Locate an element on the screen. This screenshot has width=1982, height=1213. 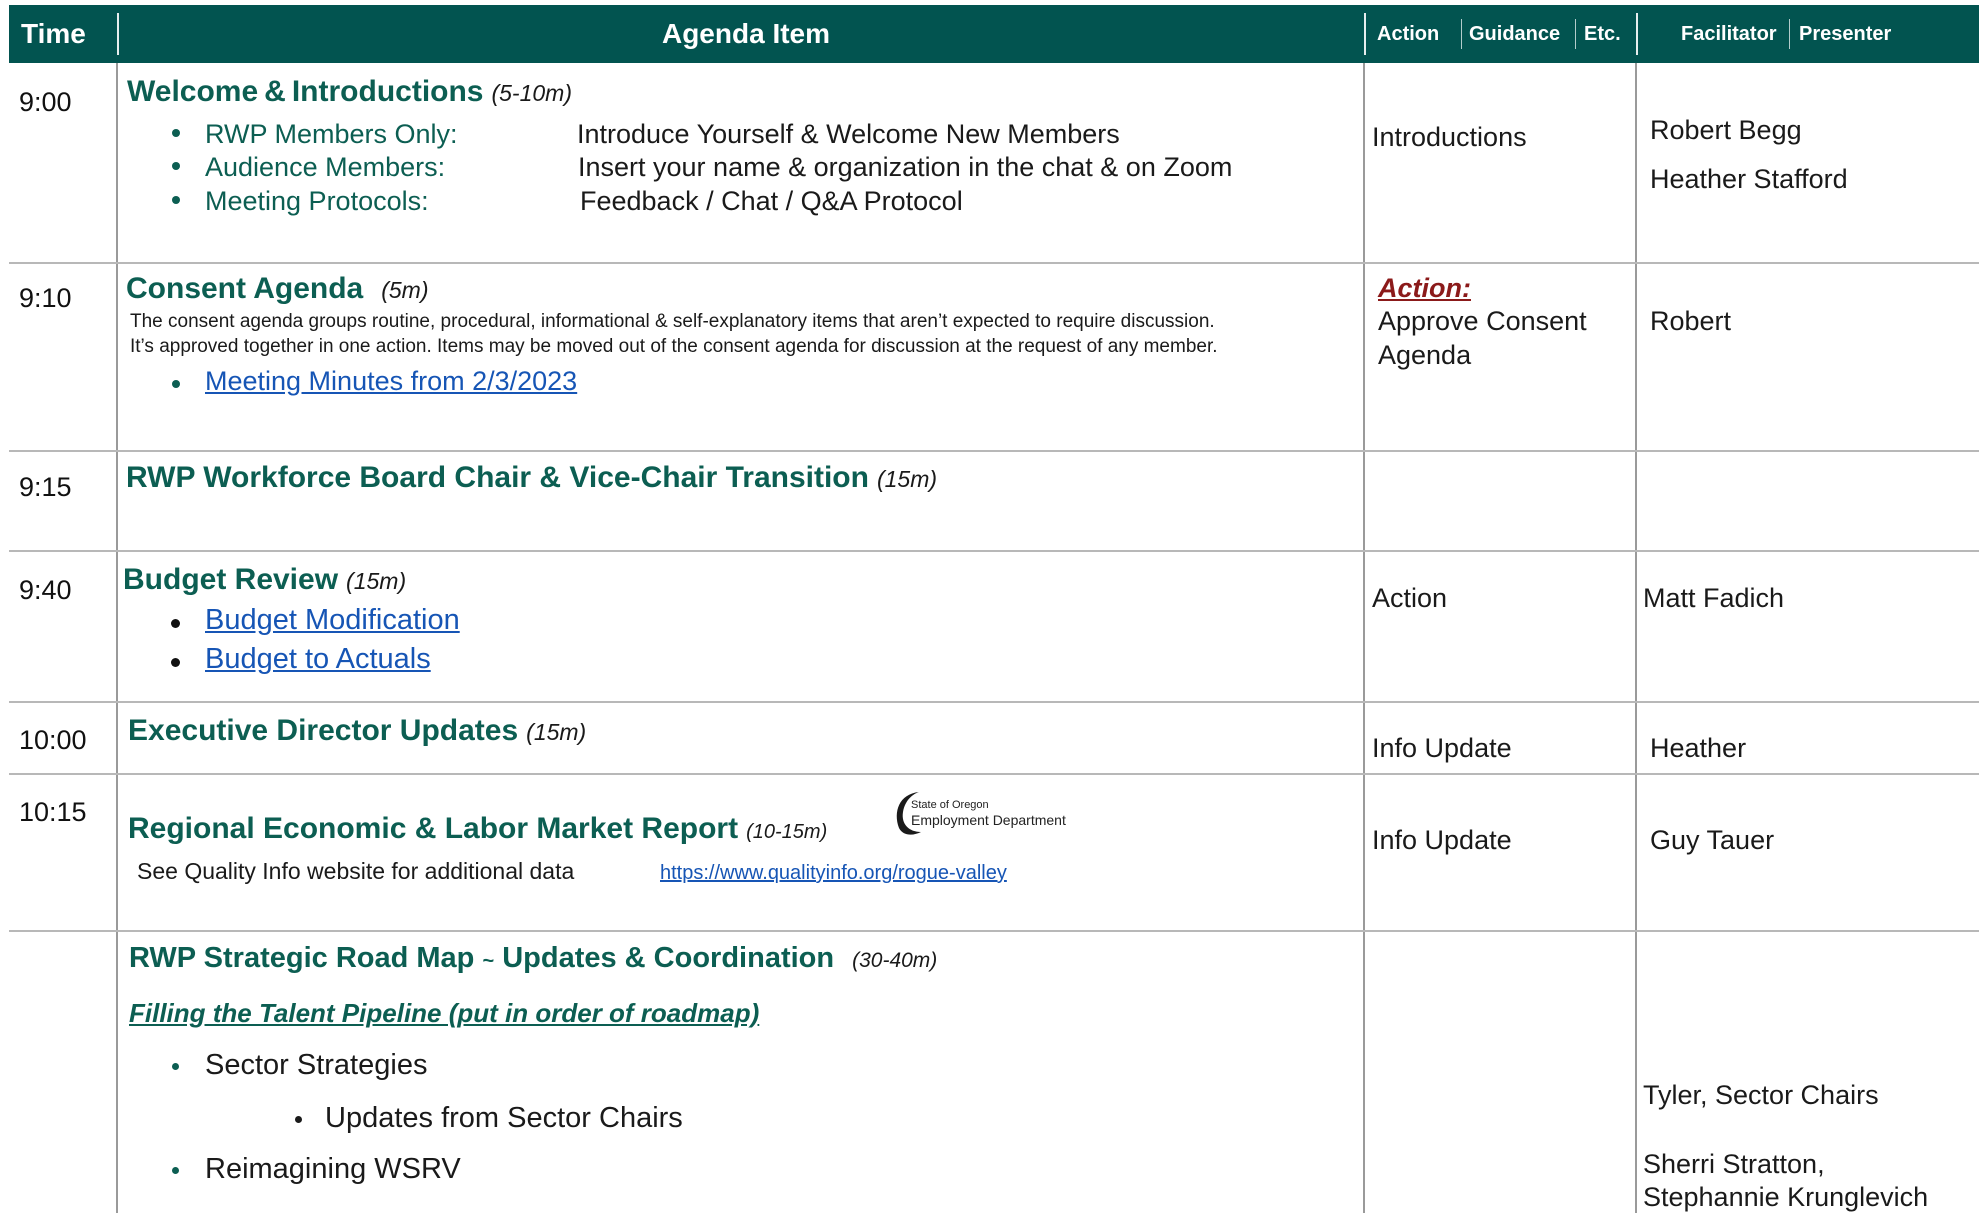
header-guidance: Guidance is located at coordinates (1515, 33).